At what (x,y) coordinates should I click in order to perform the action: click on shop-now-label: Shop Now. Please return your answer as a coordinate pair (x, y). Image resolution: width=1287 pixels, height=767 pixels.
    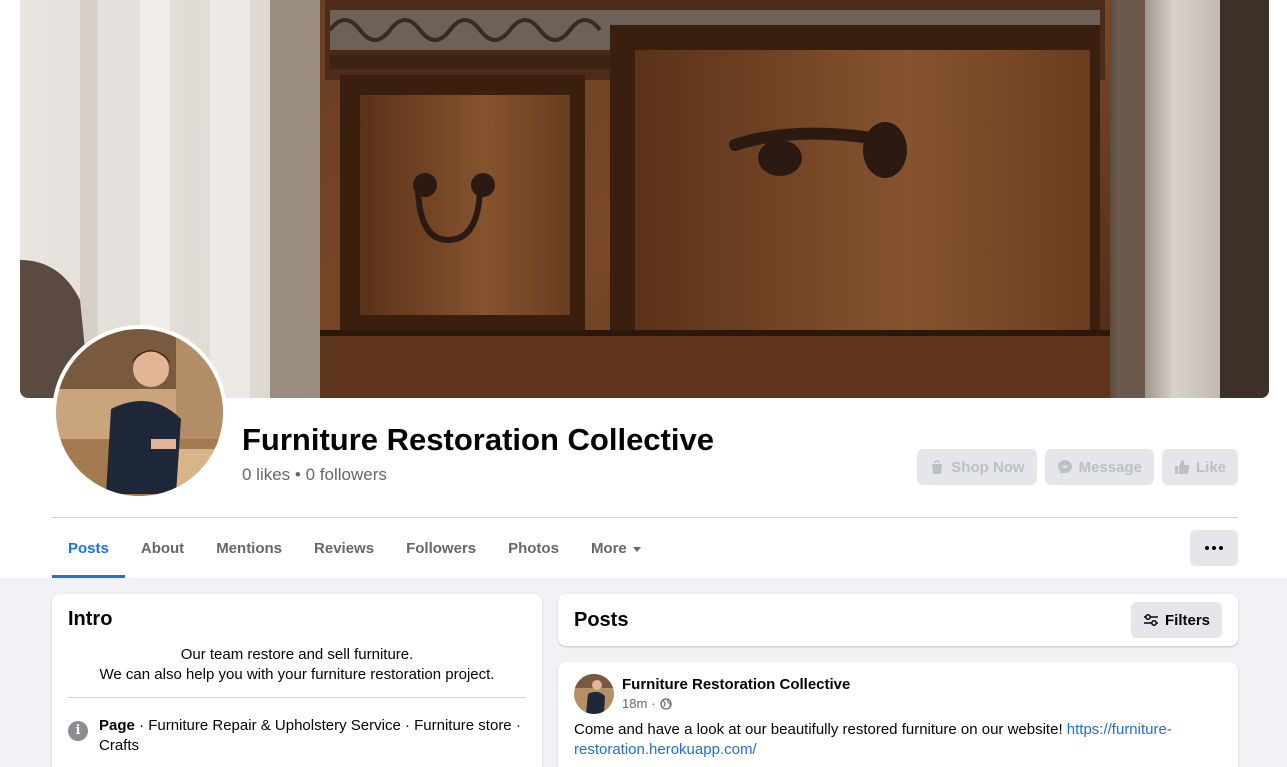
    Looking at the image, I should click on (988, 467).